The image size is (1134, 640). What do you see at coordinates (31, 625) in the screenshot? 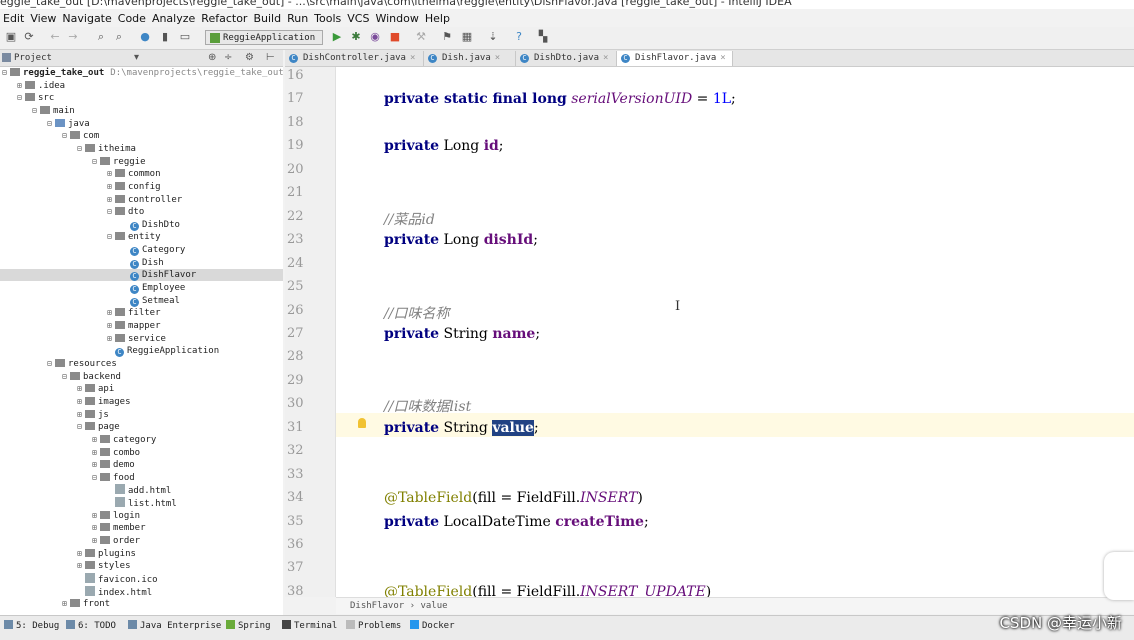
I see `tool-tab-debug: 5: Debug` at bounding box center [31, 625].